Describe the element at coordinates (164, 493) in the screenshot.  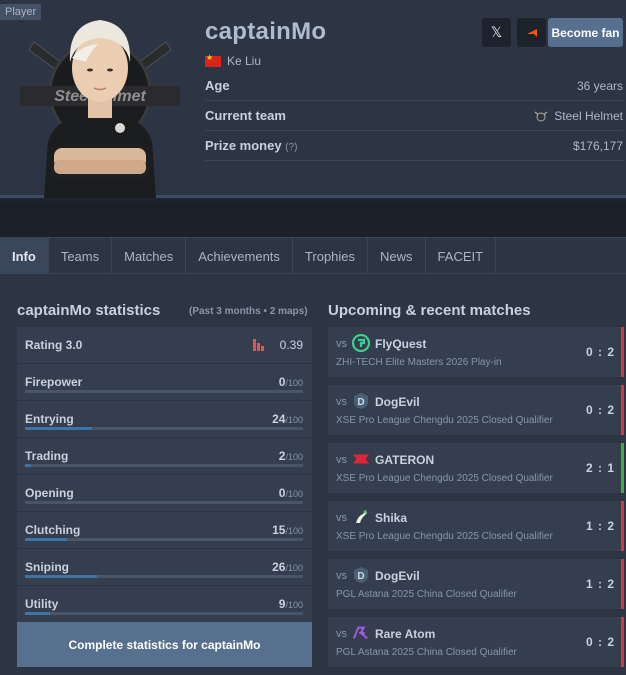
I see `stat-row-opening: Opening 0/100` at that location.